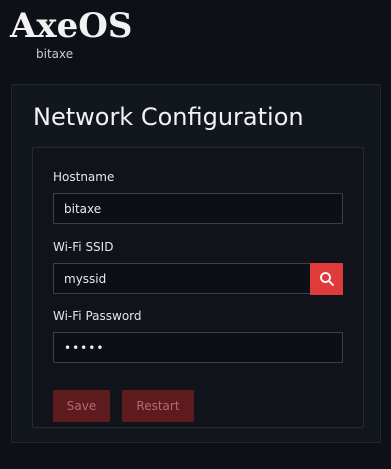 This screenshot has height=469, width=391. What do you see at coordinates (168, 117) in the screenshot?
I see `page-title: Network Configuration` at bounding box center [168, 117].